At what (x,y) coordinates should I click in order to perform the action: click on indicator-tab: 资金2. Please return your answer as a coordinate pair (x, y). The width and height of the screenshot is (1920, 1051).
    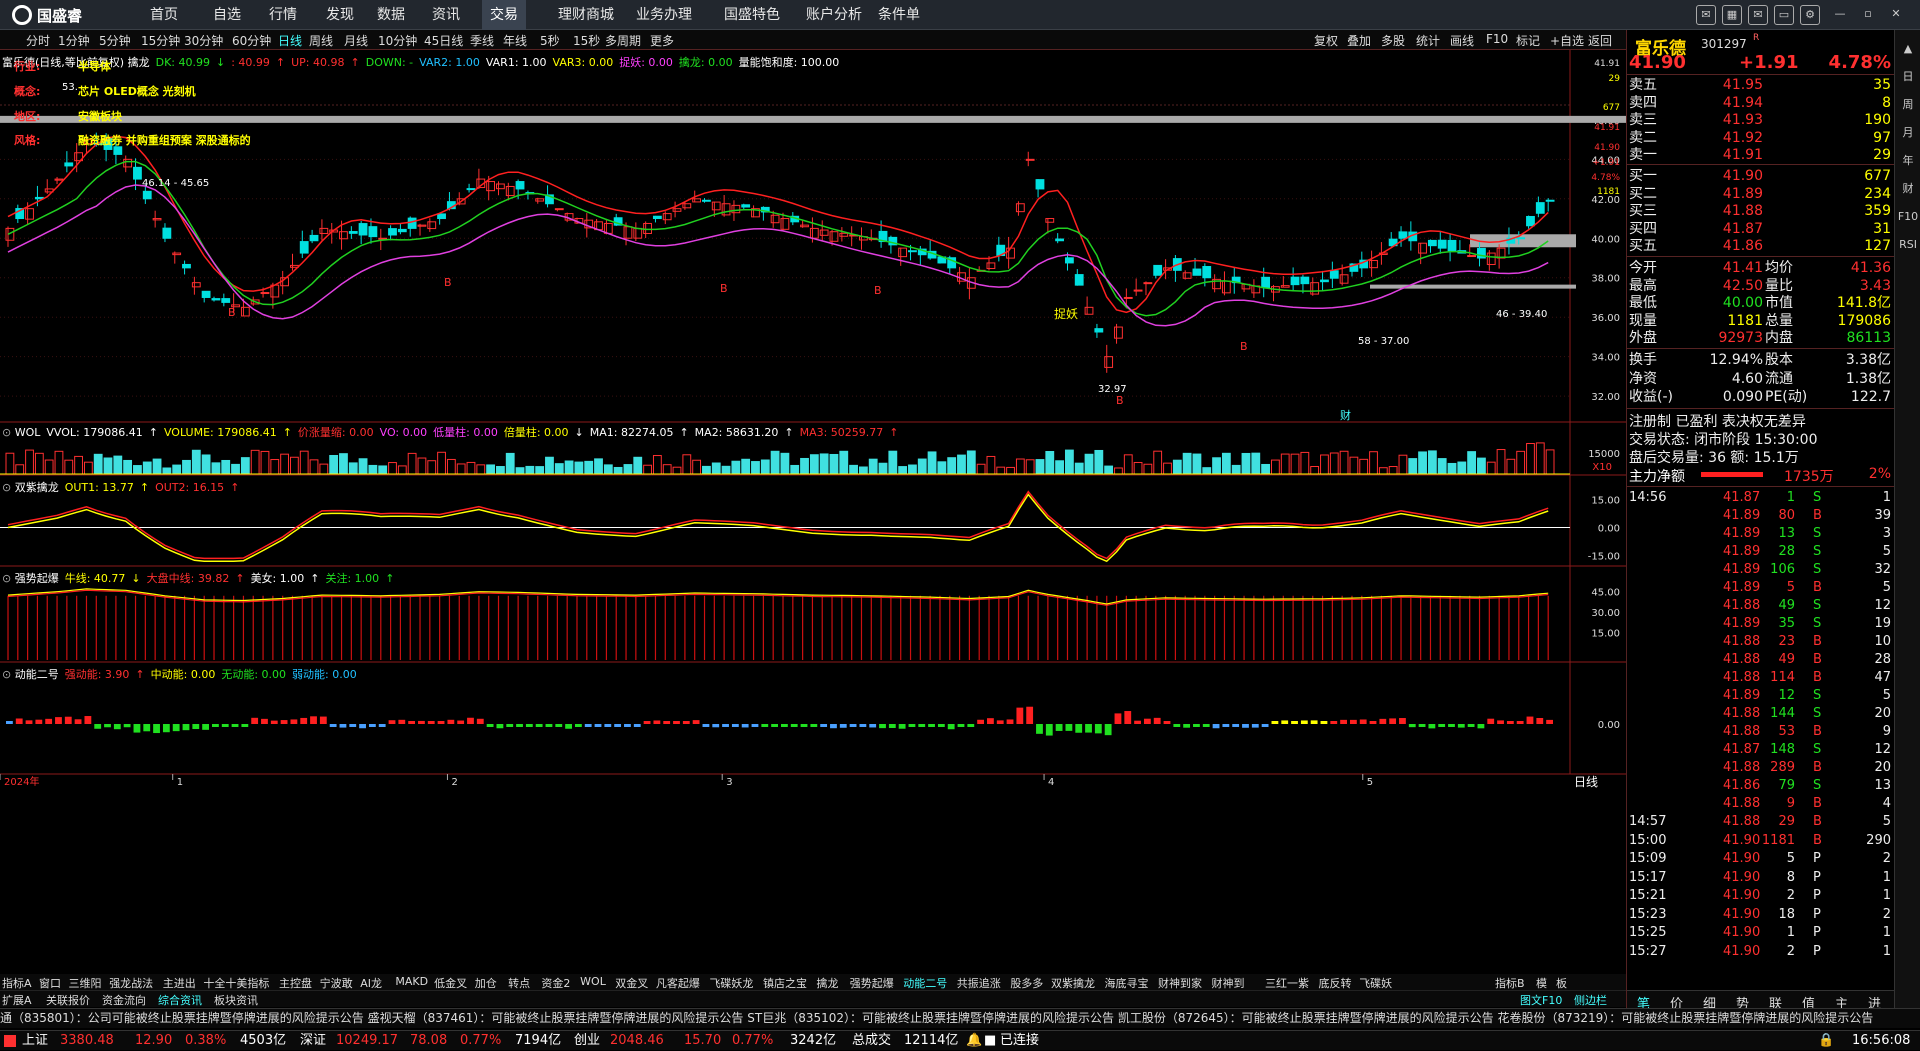
    Looking at the image, I should click on (555, 983).